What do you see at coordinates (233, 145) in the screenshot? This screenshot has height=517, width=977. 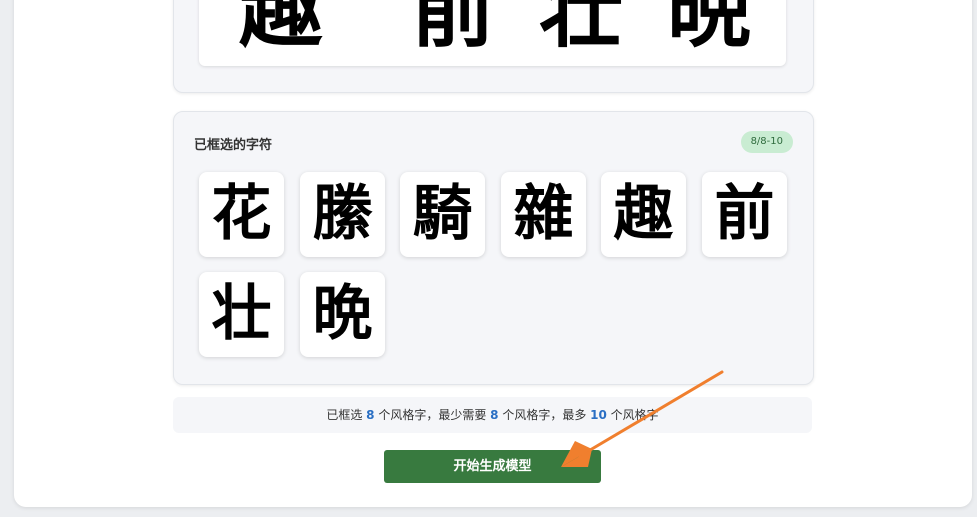 I see `panel-title: 已框选的字符` at bounding box center [233, 145].